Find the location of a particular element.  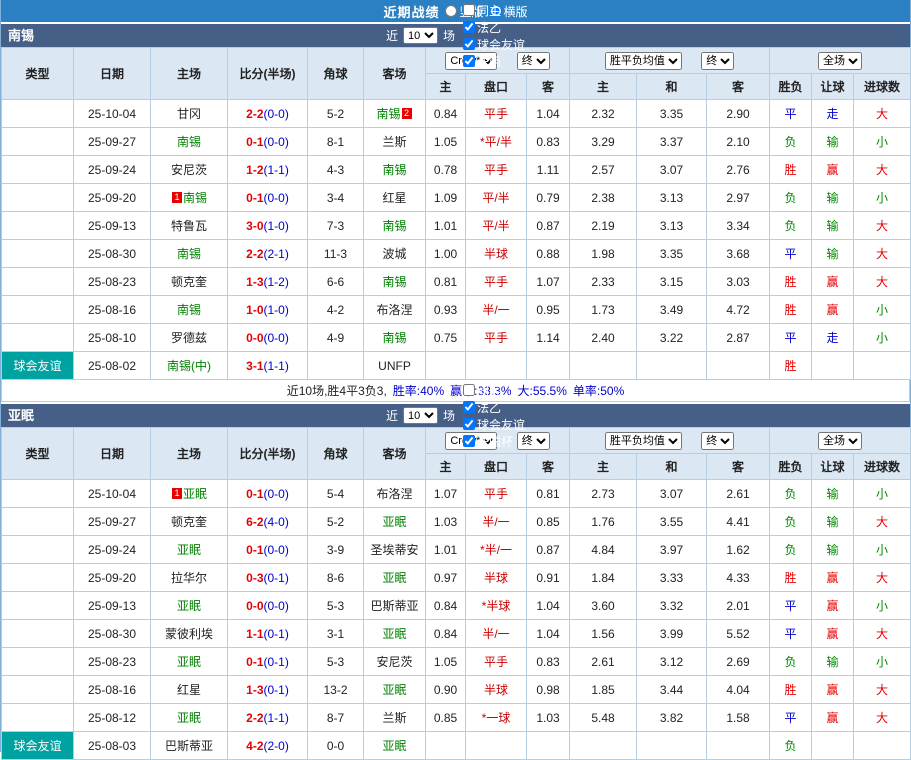

result-cell: 平 is located at coordinates (791, 113).